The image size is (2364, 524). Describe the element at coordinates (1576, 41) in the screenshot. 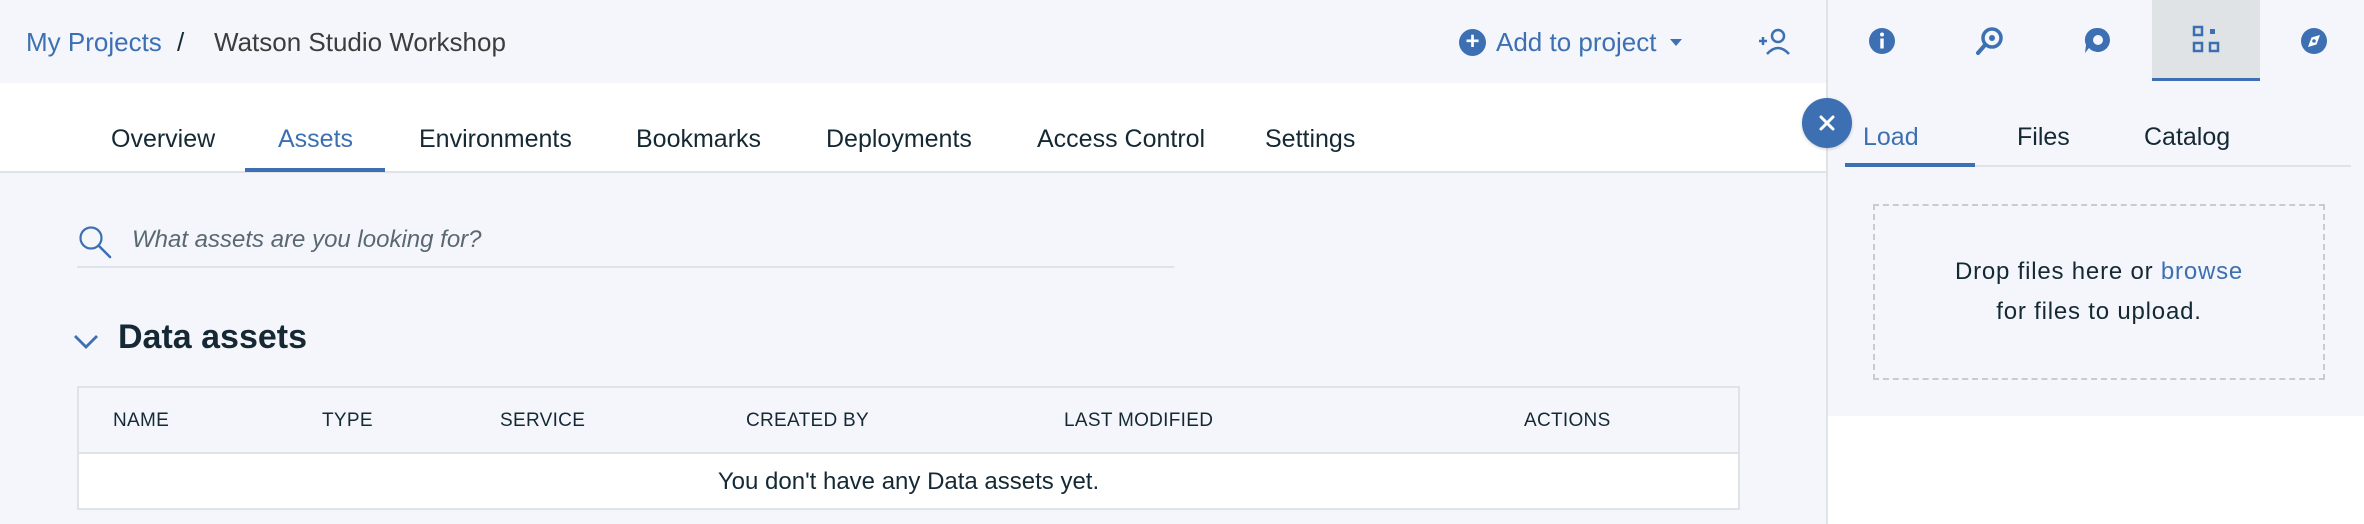

I see `add-to-project-label: Add to project` at that location.